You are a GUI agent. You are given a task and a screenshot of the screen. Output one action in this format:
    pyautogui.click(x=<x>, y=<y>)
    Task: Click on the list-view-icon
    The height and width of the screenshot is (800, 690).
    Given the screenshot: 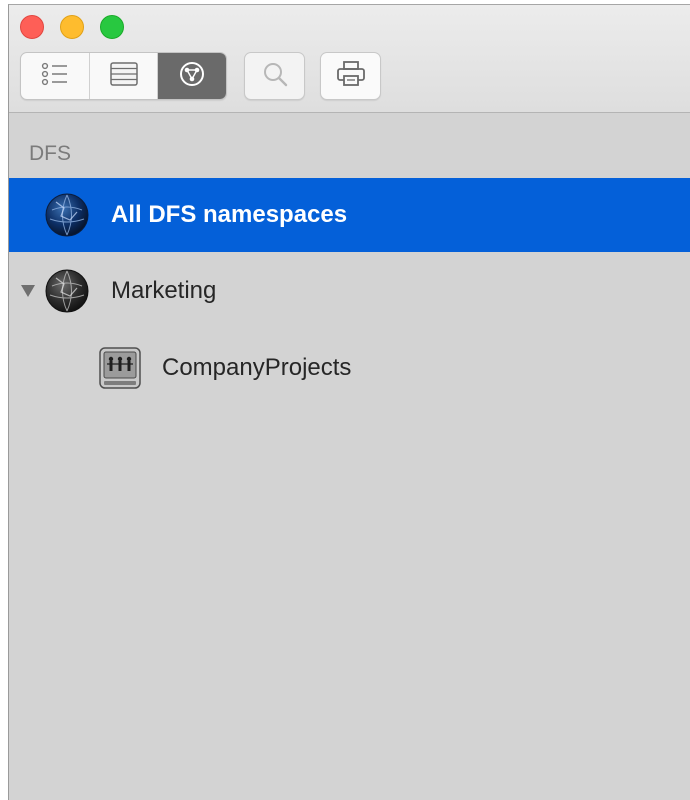 What is the action you would take?
    pyautogui.click(x=55, y=76)
    